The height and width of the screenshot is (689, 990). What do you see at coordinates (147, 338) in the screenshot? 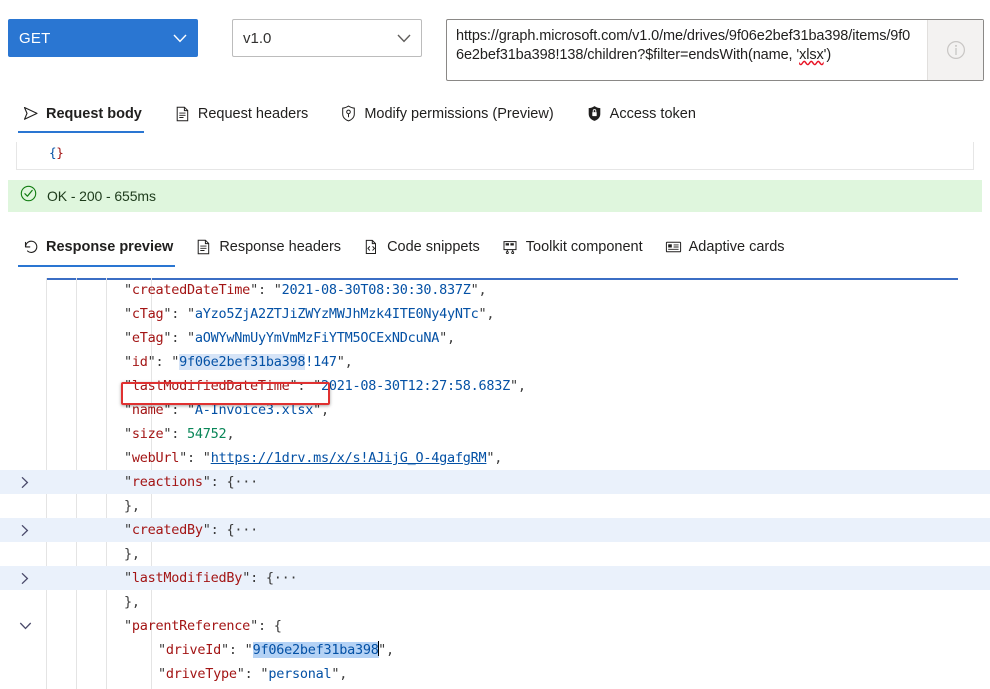
I see `json-key: eTag` at bounding box center [147, 338].